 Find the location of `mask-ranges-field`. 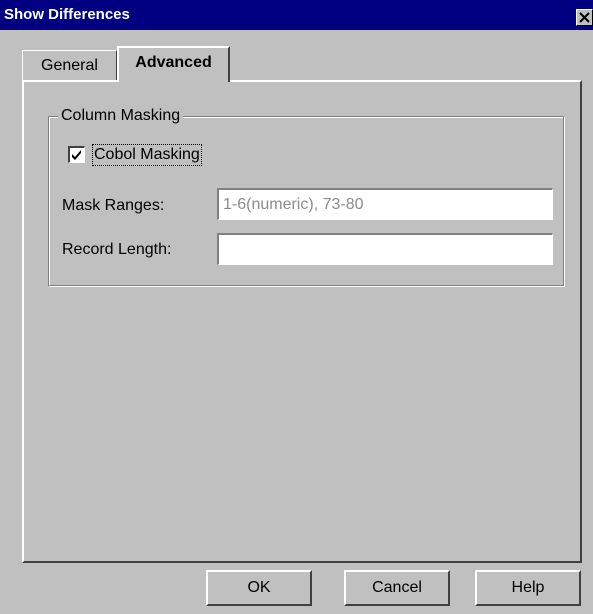

mask-ranges-field is located at coordinates (385, 204).